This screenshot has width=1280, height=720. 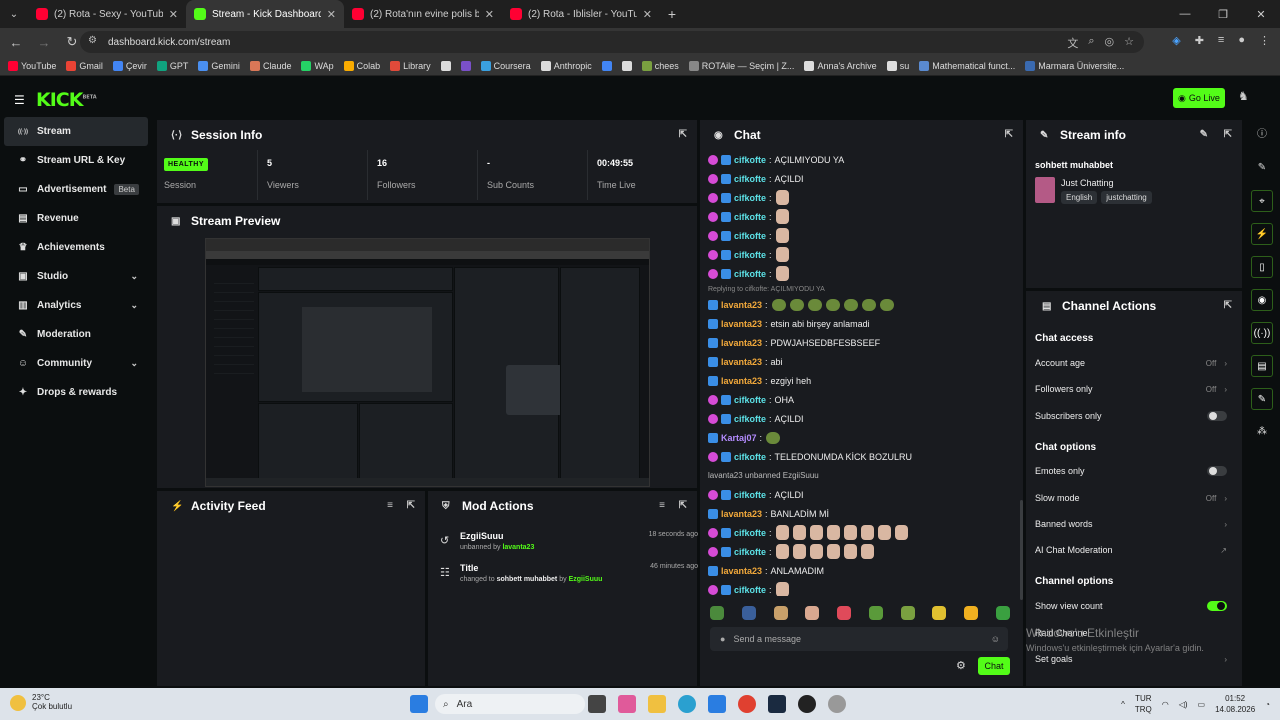 What do you see at coordinates (1262, 168) in the screenshot?
I see `pencil-icon: ✎` at bounding box center [1262, 168].